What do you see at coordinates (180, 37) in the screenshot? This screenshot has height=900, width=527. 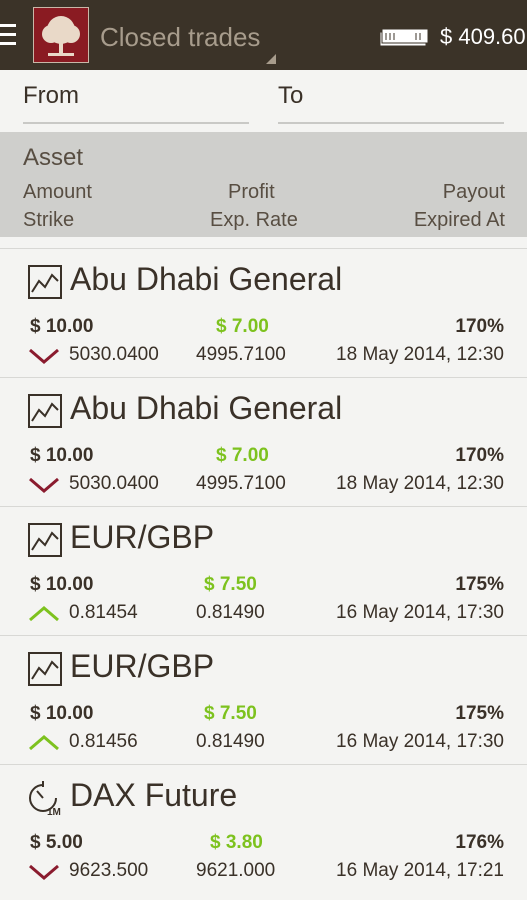 I see `screen-title: Closed trades` at bounding box center [180, 37].